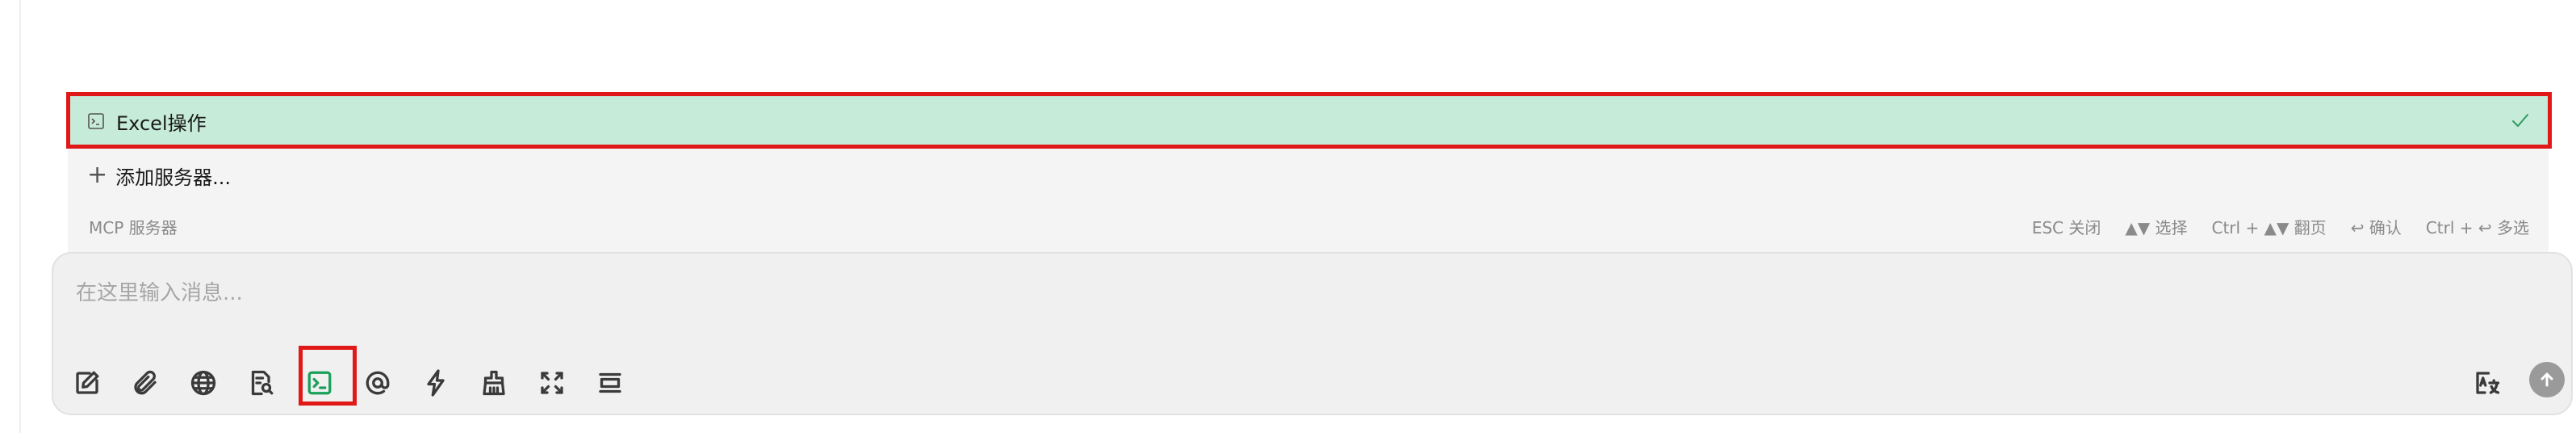  I want to click on mcp-server-button, so click(319, 383).